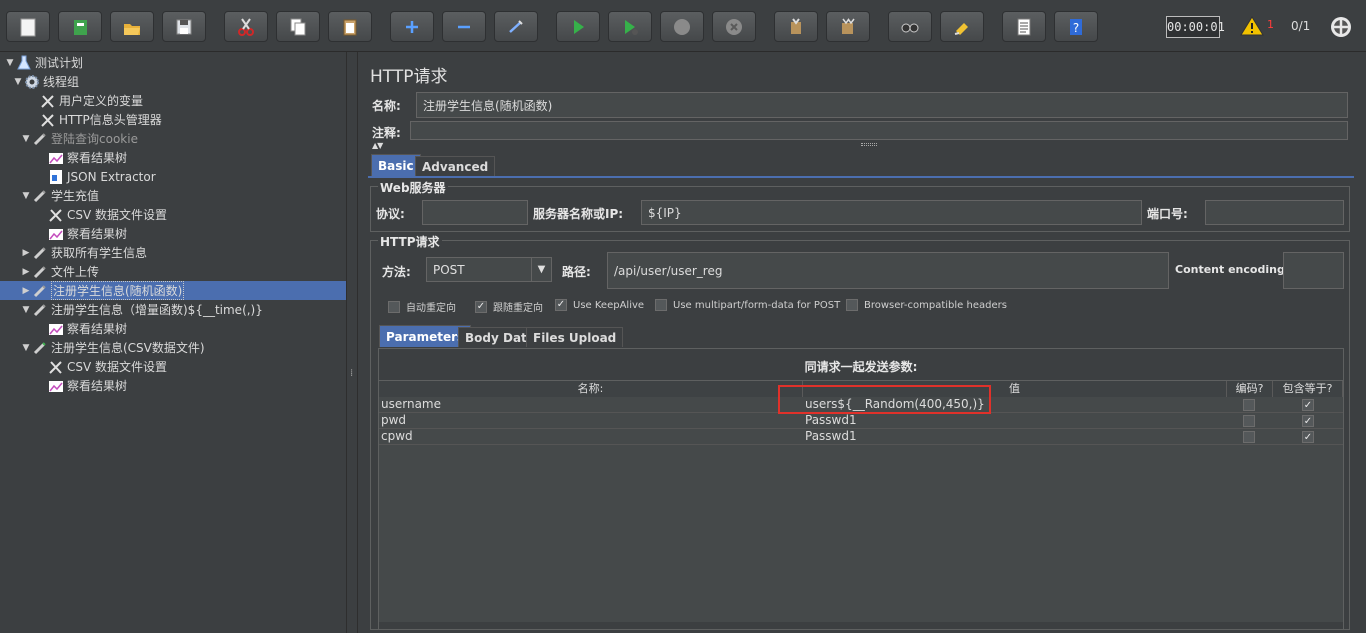  What do you see at coordinates (1250, 389) in the screenshot?
I see `column-header-encode: 编码?` at bounding box center [1250, 389].